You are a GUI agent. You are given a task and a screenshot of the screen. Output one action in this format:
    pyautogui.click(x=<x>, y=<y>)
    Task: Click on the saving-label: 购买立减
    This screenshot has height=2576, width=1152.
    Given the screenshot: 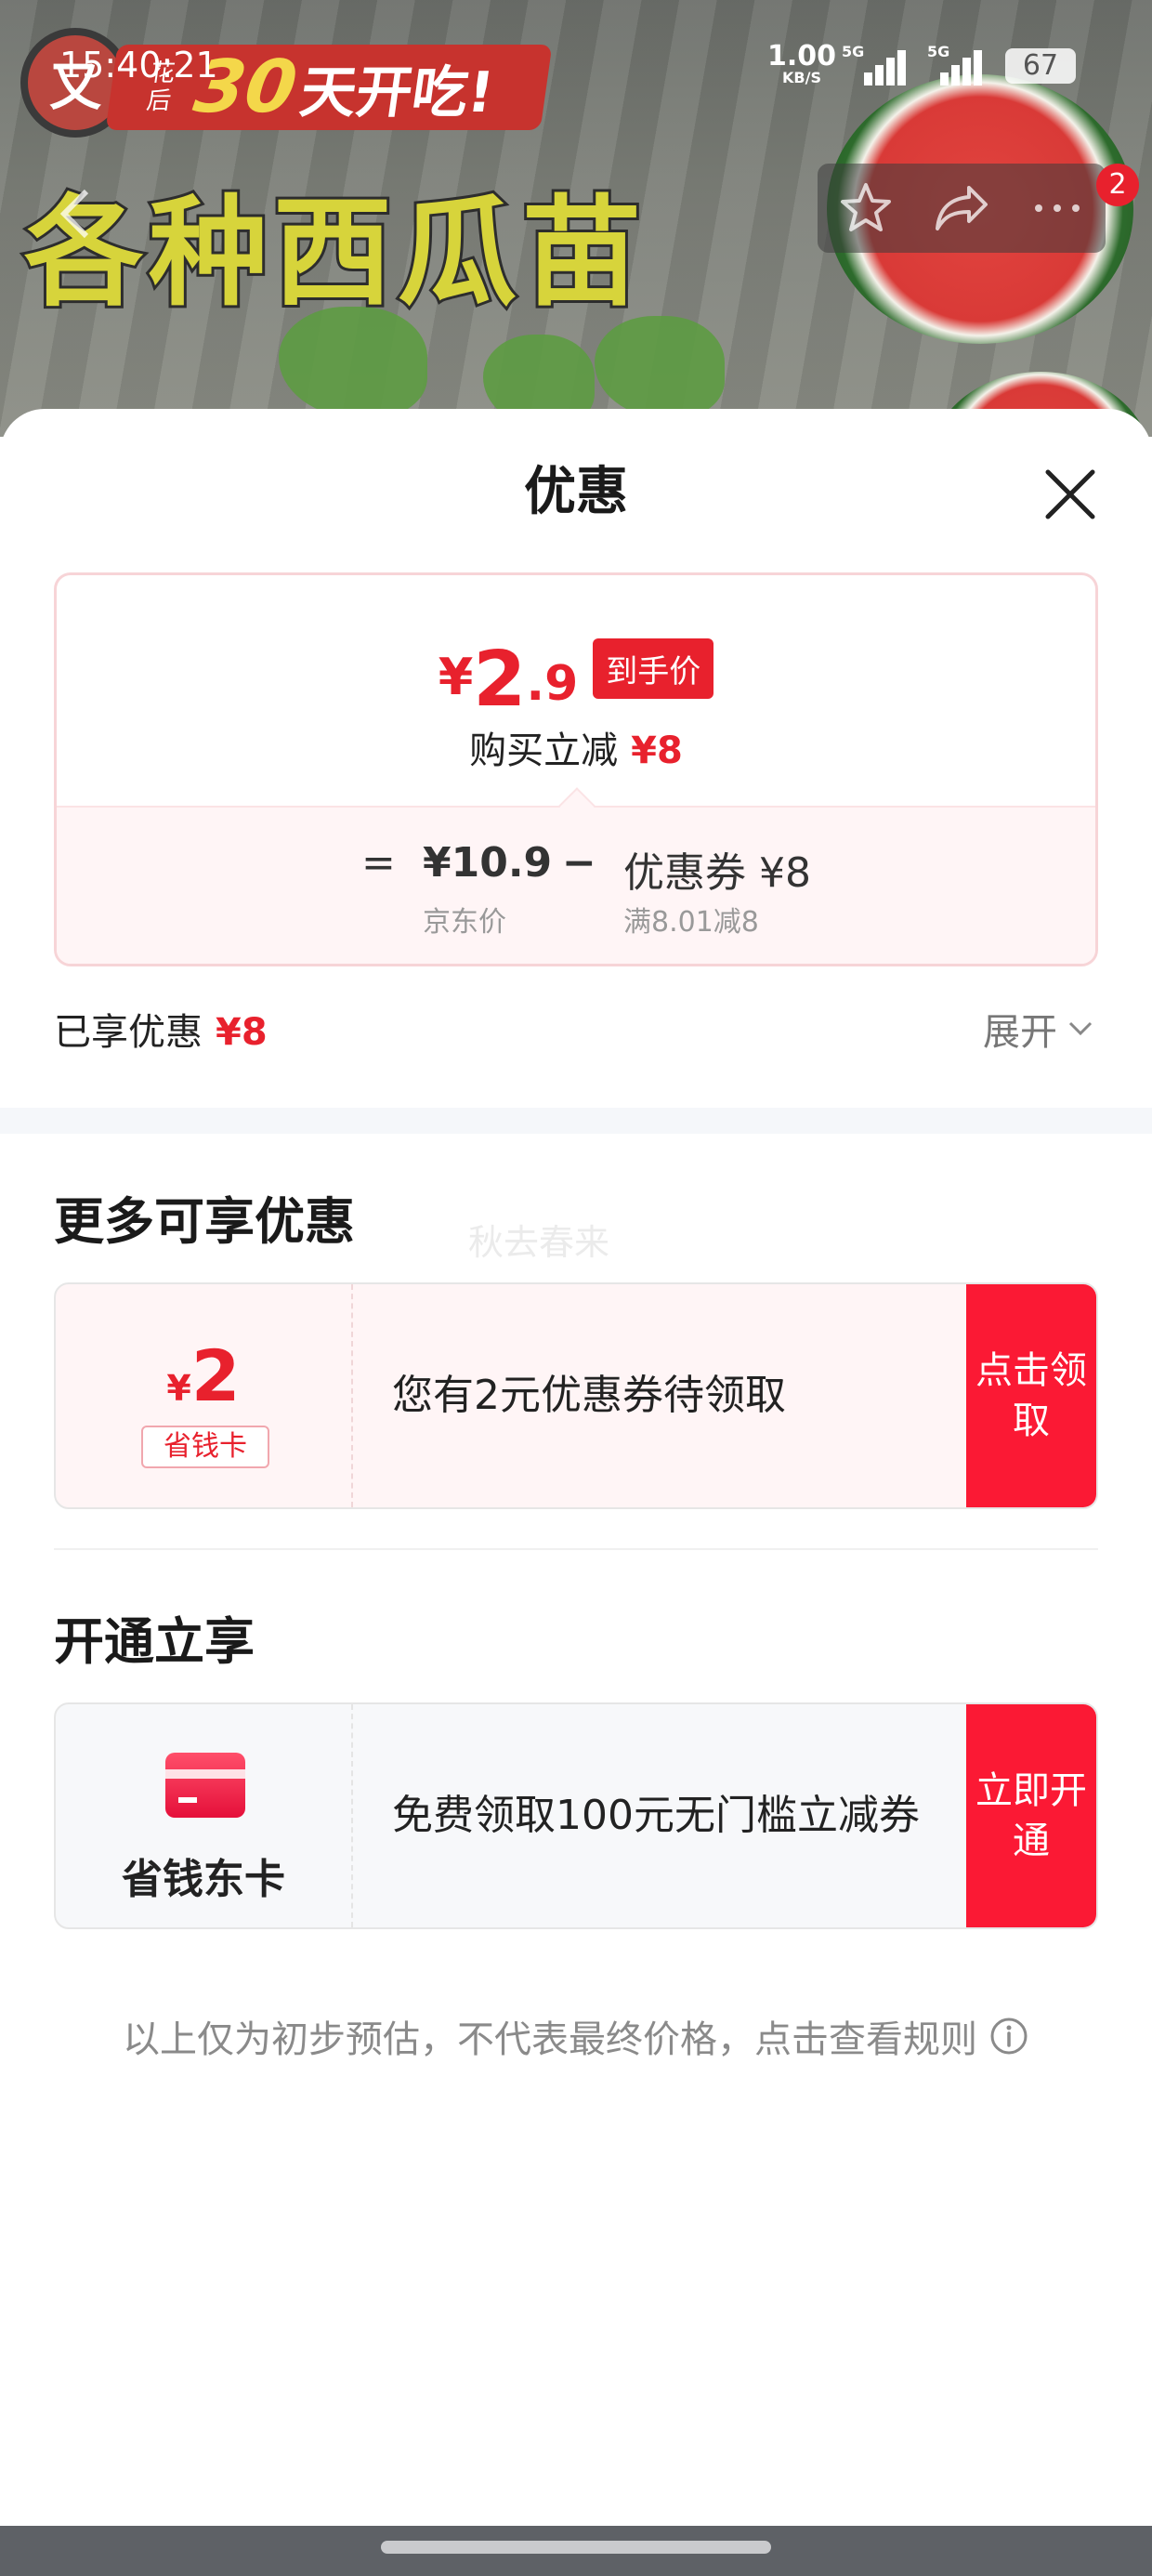 What is the action you would take?
    pyautogui.click(x=544, y=750)
    